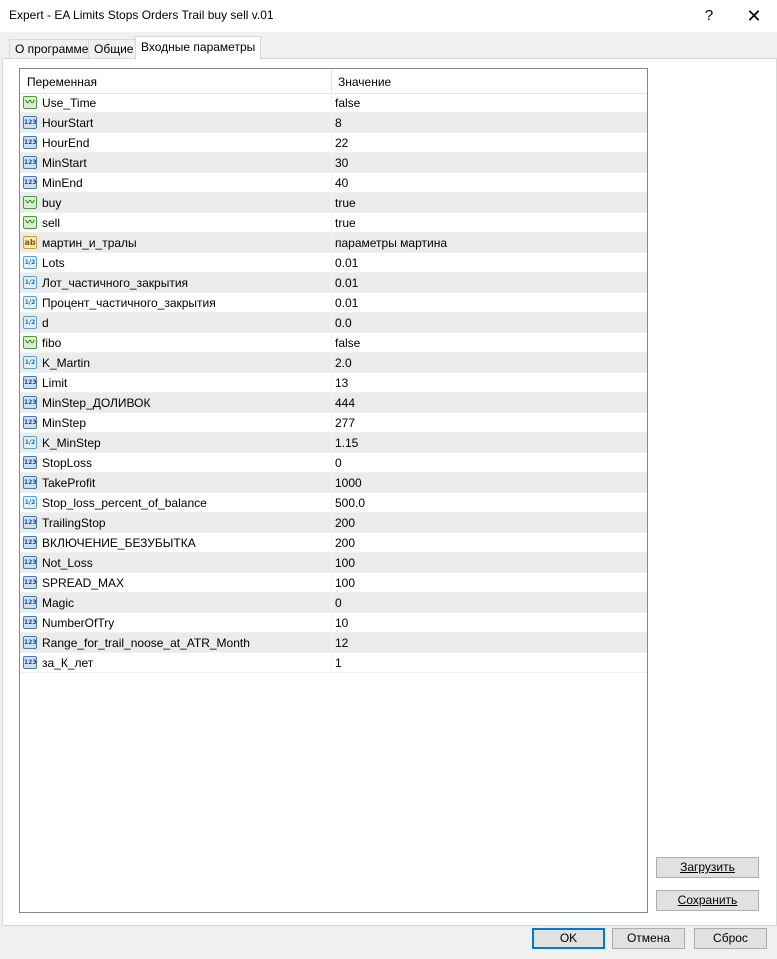 This screenshot has height=959, width=777. What do you see at coordinates (338, 663) in the screenshot?
I see `param-value: 1` at bounding box center [338, 663].